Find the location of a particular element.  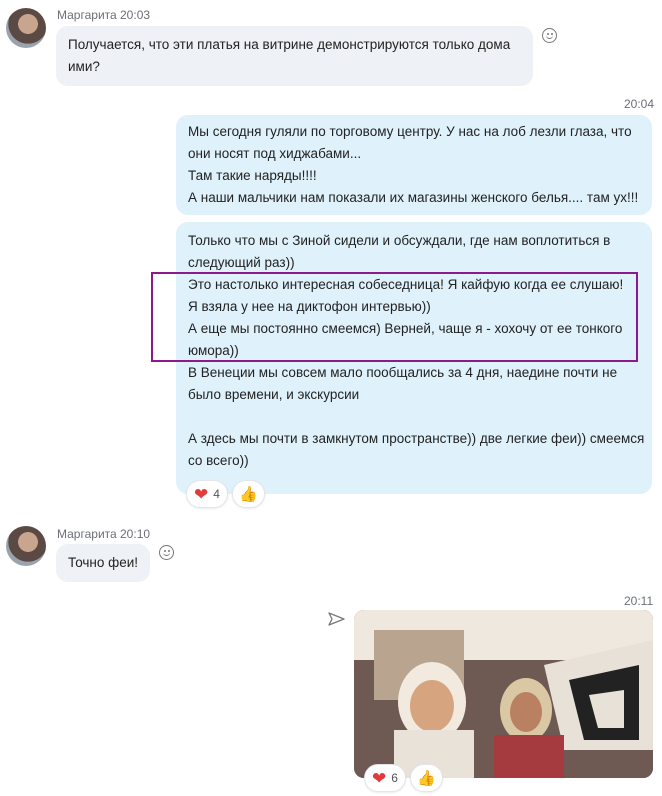

heart-reaction: ❤ 6 is located at coordinates (385, 778).